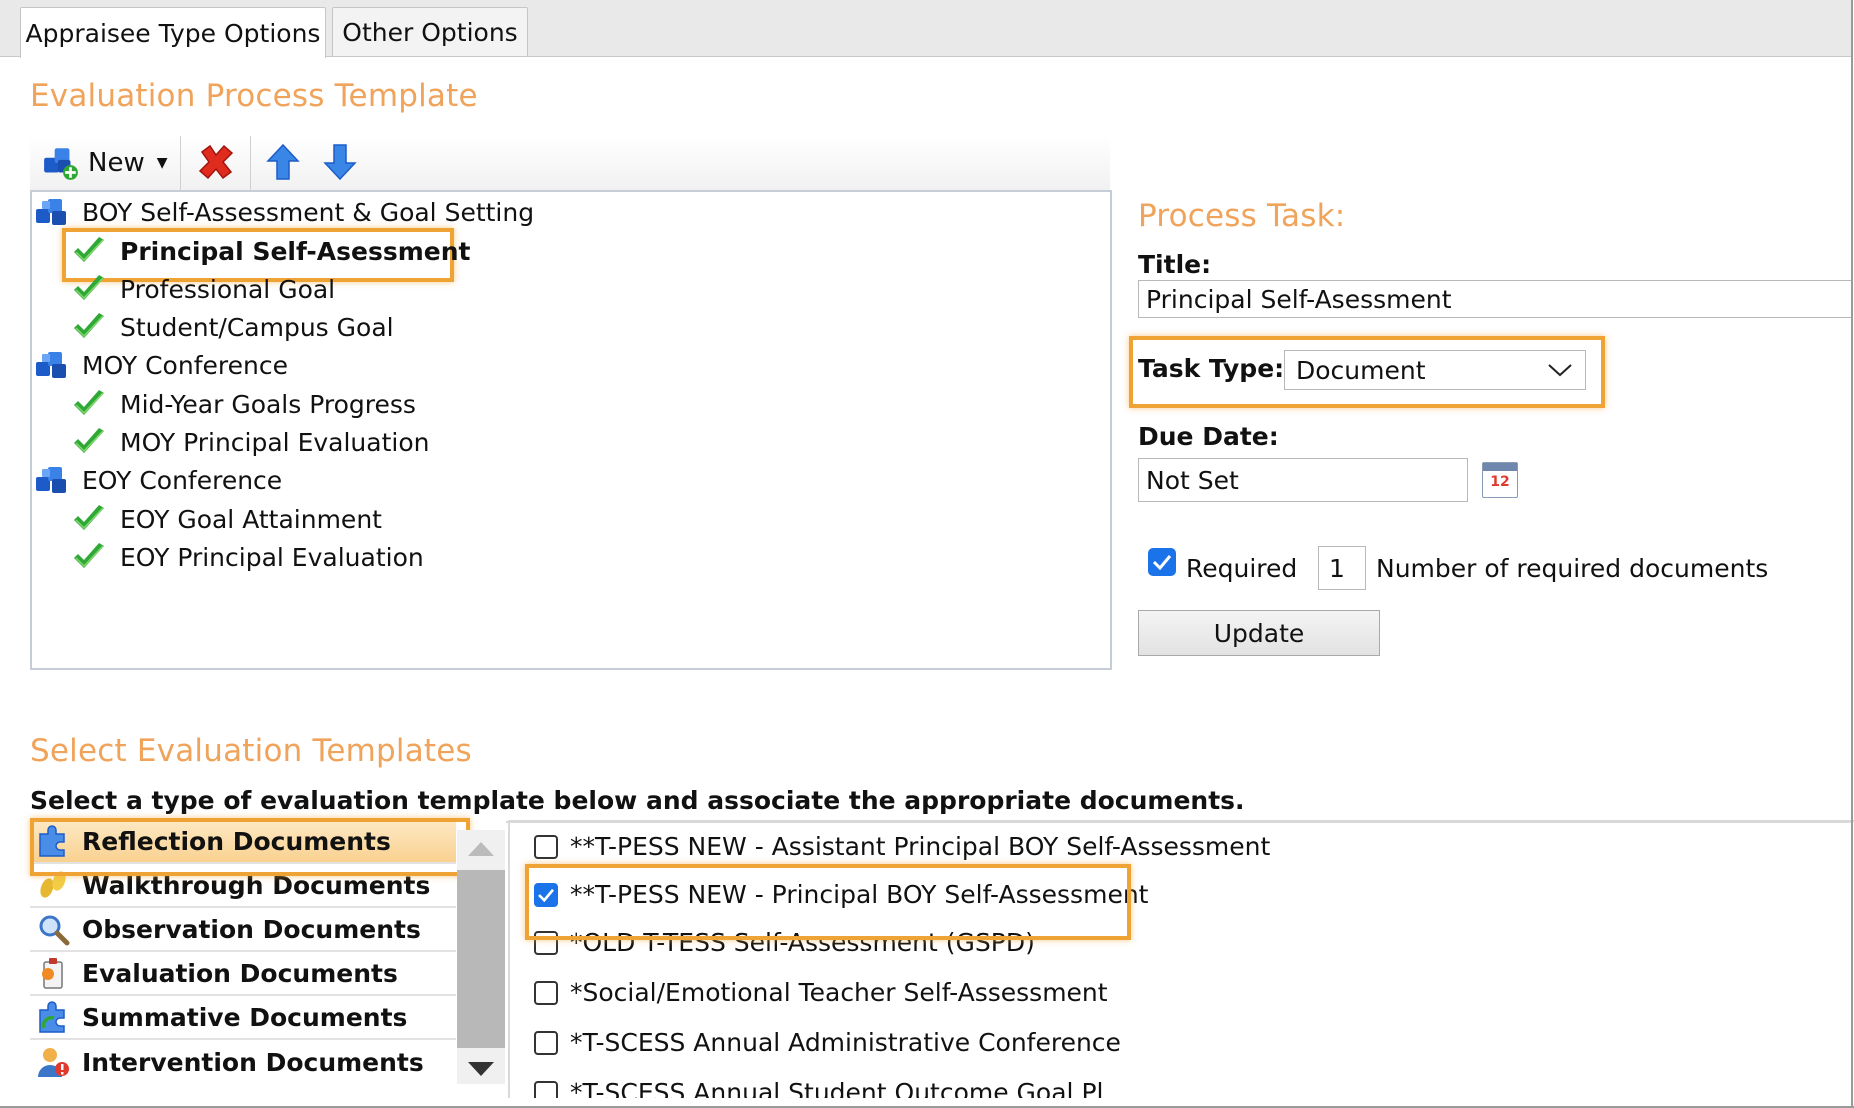  I want to click on tree-item-moy-principal-evaluation: MOY Principal Evaluation, so click(251, 442).